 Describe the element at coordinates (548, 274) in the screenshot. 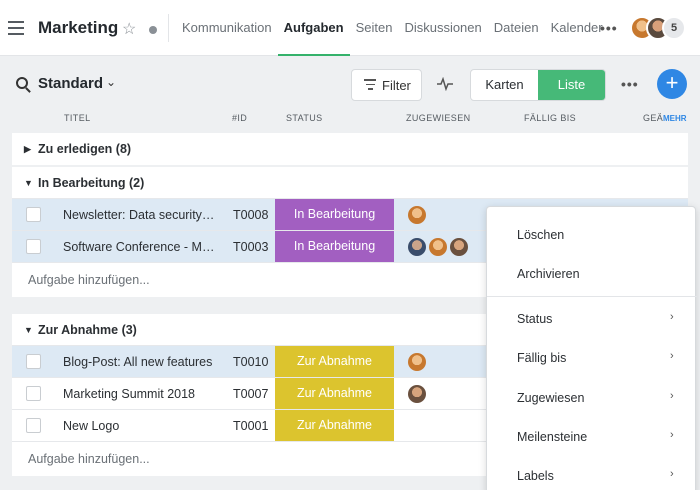

I see `menu-item-archivieren: Archivieren` at that location.